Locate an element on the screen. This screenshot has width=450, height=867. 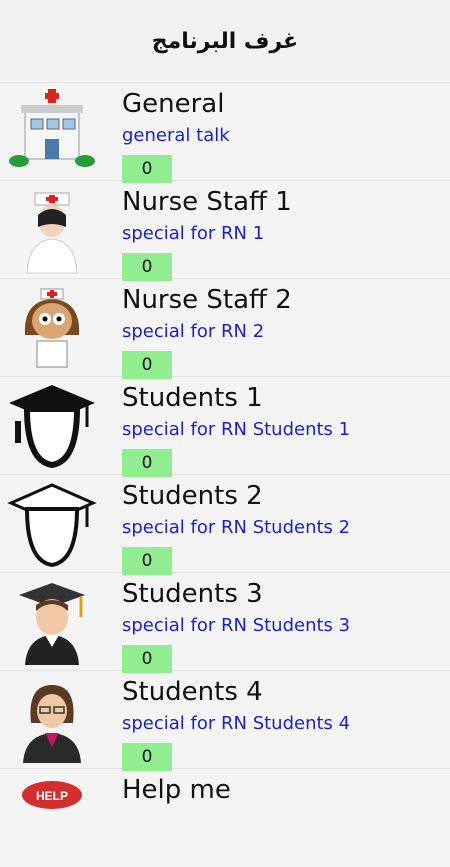
room-title: Students 1 is located at coordinates (192, 398).